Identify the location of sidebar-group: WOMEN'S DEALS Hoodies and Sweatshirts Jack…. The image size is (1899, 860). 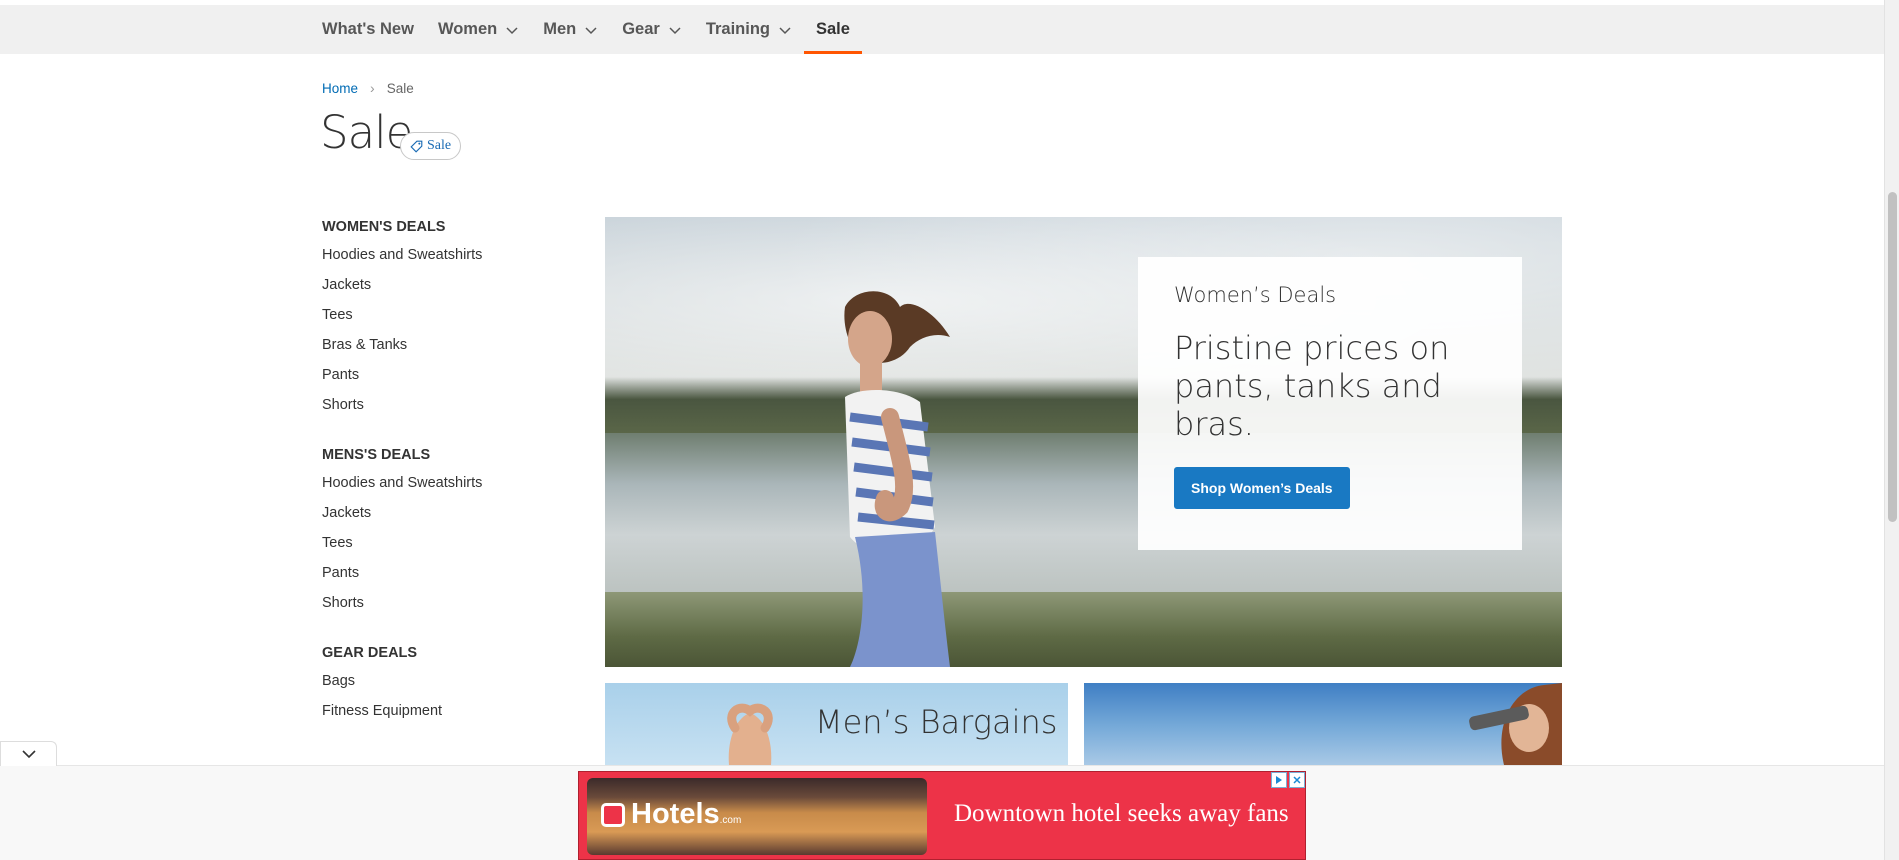
(452, 317).